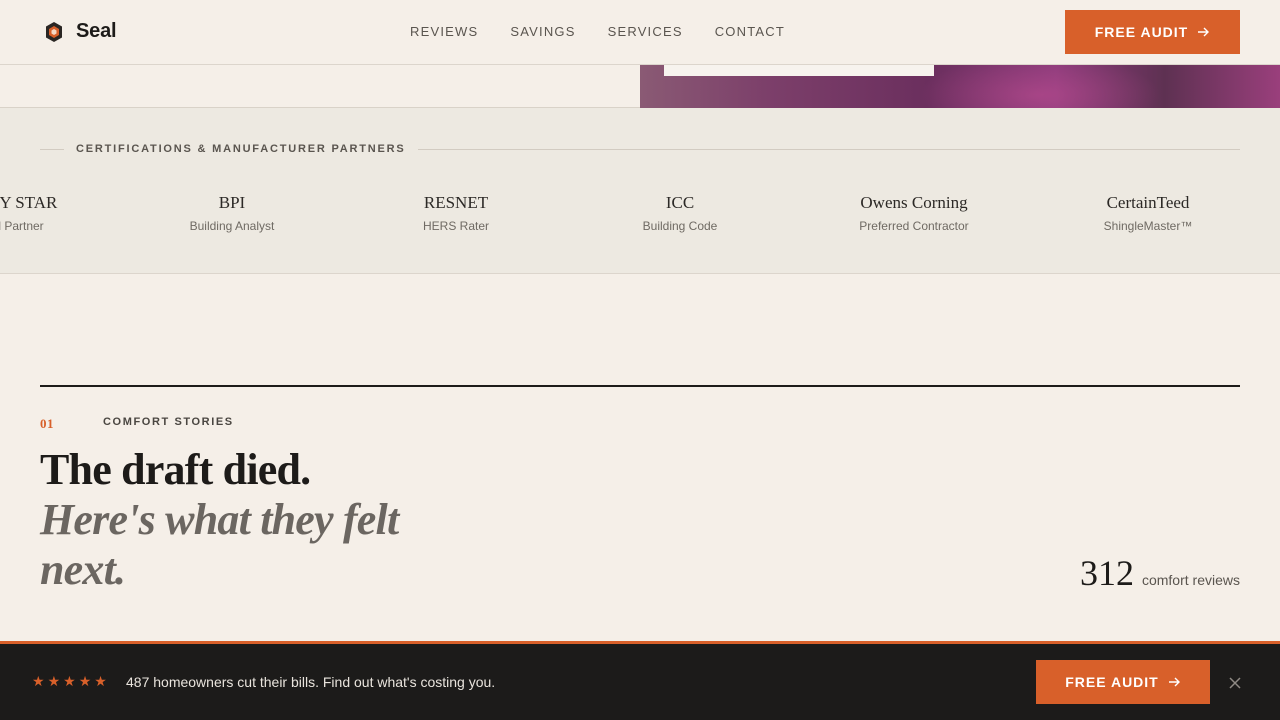 This screenshot has width=1280, height=720. What do you see at coordinates (175, 469) in the screenshot?
I see `headline-line-1: The draft died.` at bounding box center [175, 469].